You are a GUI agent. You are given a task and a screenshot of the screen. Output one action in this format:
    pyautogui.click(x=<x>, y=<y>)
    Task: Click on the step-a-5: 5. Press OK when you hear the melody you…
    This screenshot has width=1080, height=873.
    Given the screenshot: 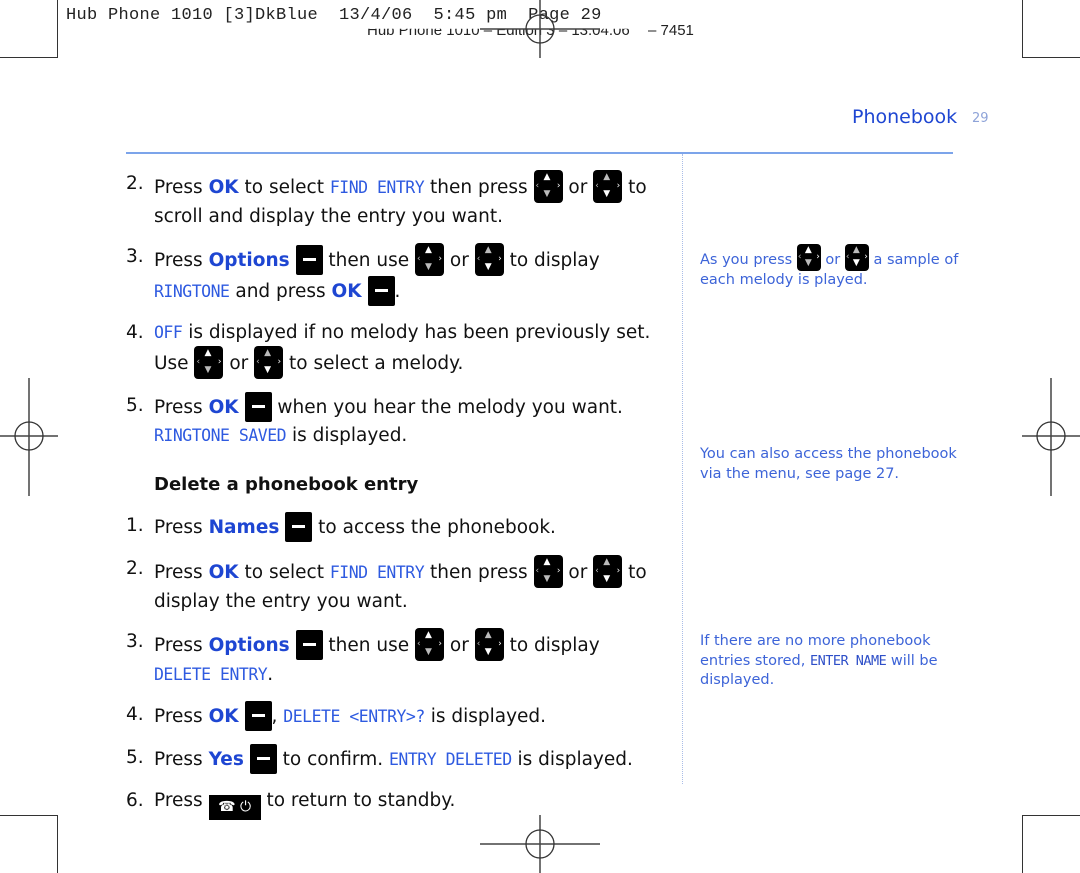 What is the action you would take?
    pyautogui.click(x=396, y=420)
    